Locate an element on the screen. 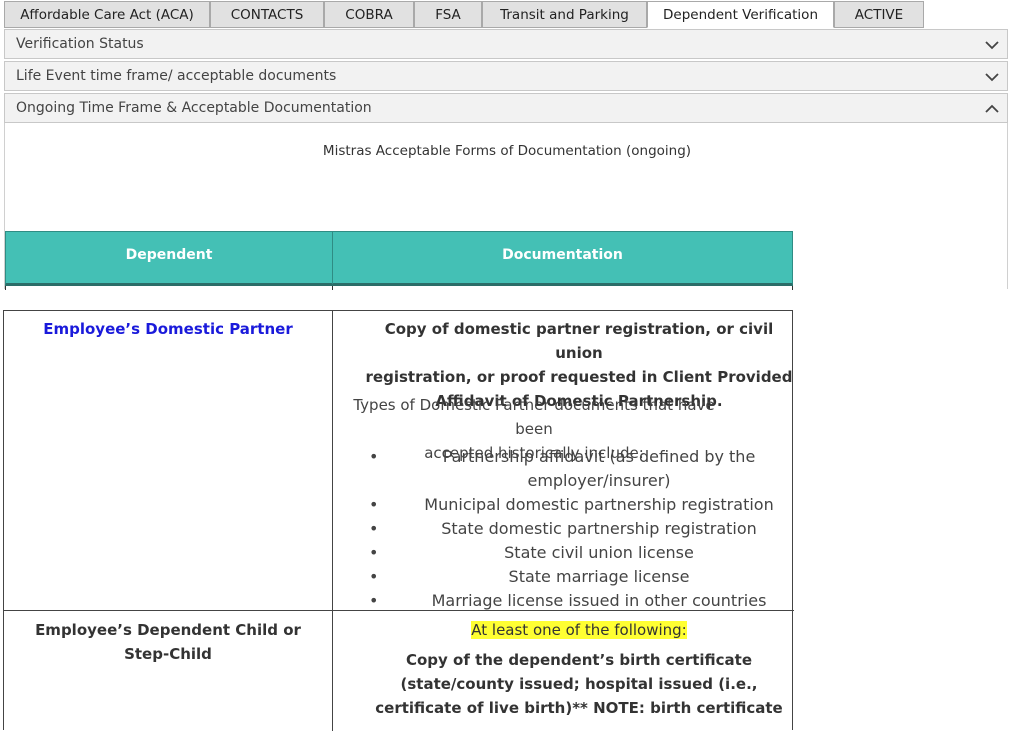 This screenshot has height=731, width=1012. chevron-up-icon is located at coordinates (992, 109).